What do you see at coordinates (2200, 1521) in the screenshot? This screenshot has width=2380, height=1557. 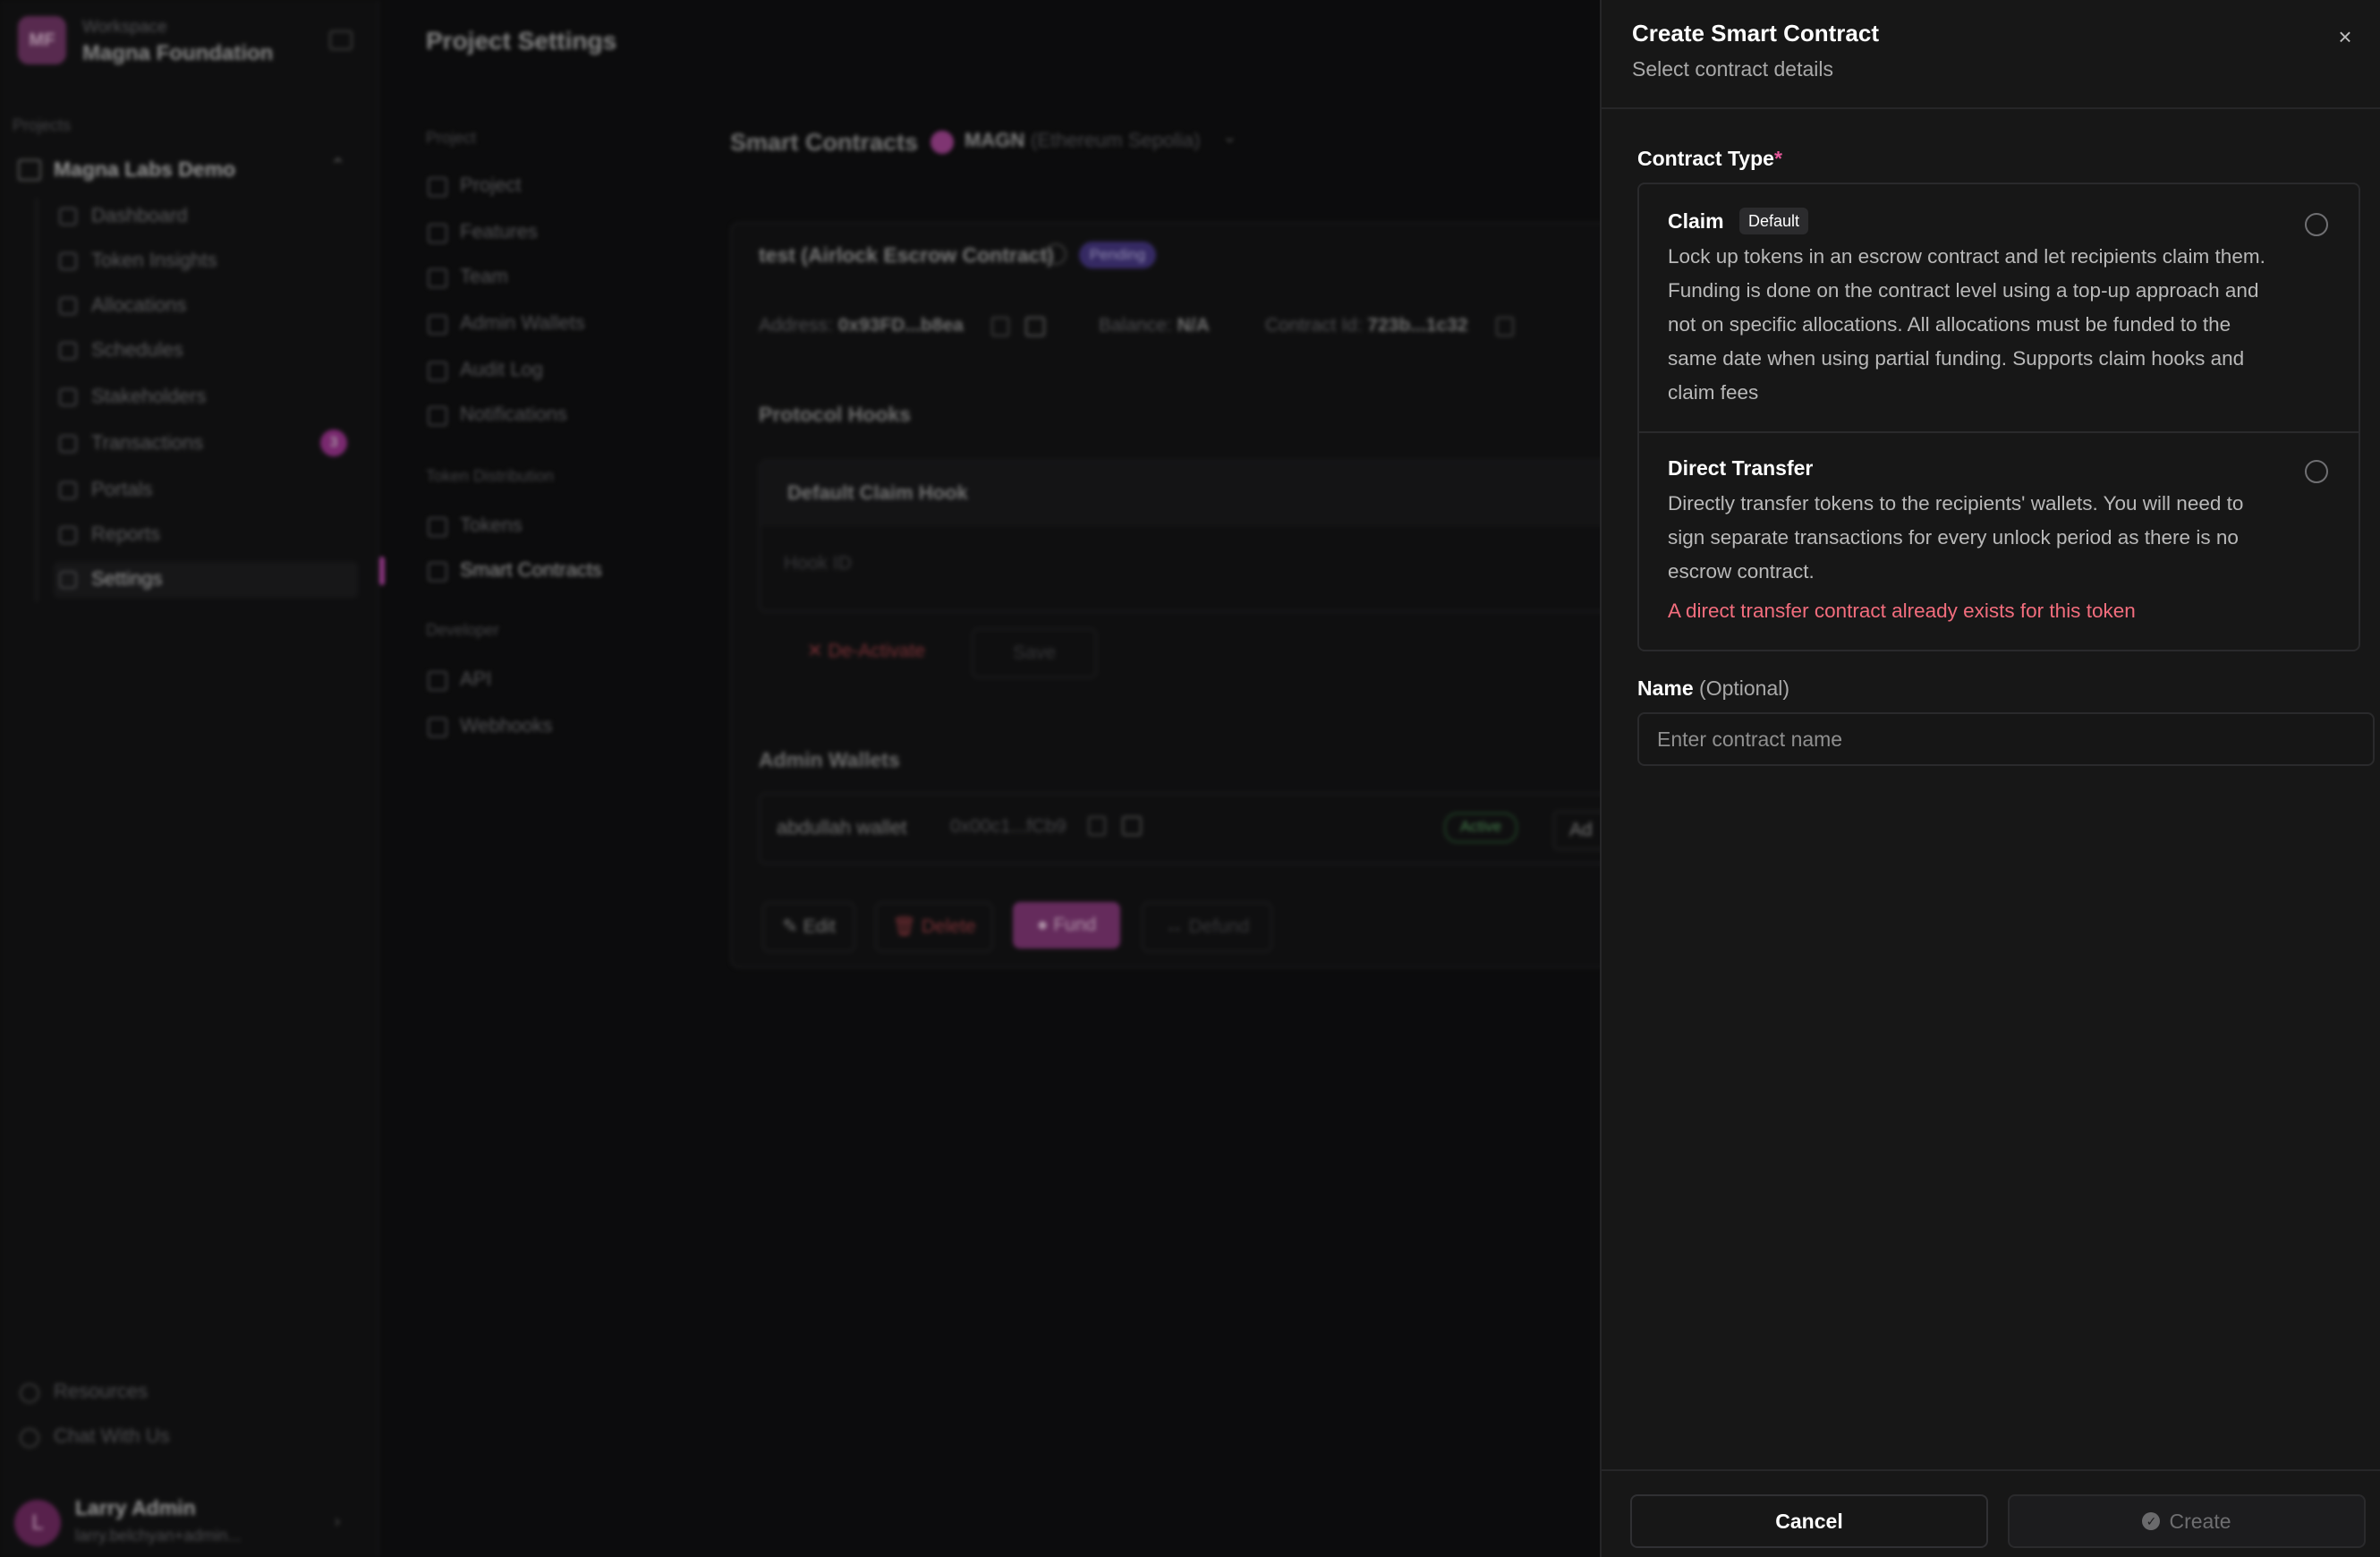 I see `create-label: Create` at bounding box center [2200, 1521].